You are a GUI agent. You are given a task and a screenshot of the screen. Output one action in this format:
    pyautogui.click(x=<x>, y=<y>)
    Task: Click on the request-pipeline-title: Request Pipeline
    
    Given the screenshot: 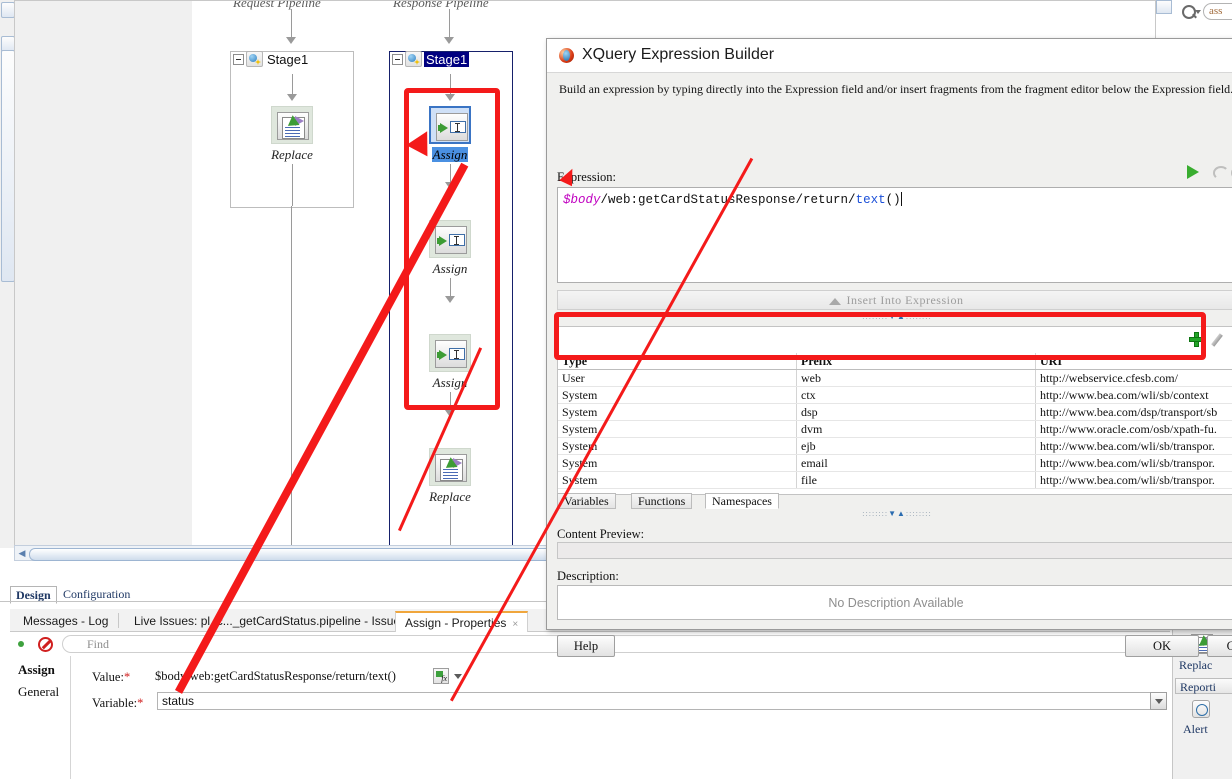 What is the action you would take?
    pyautogui.click(x=277, y=5)
    